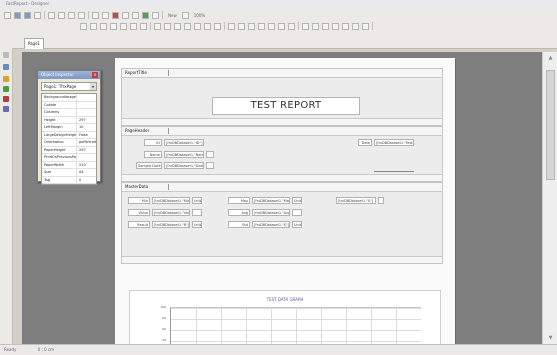  I want to click on field-value: [frxDBDataset1."S"], so click(271, 224).